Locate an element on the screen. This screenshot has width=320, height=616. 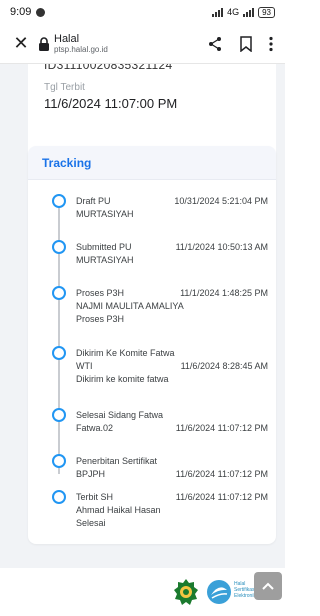
timeline-actor: WTI is located at coordinates (84, 366).